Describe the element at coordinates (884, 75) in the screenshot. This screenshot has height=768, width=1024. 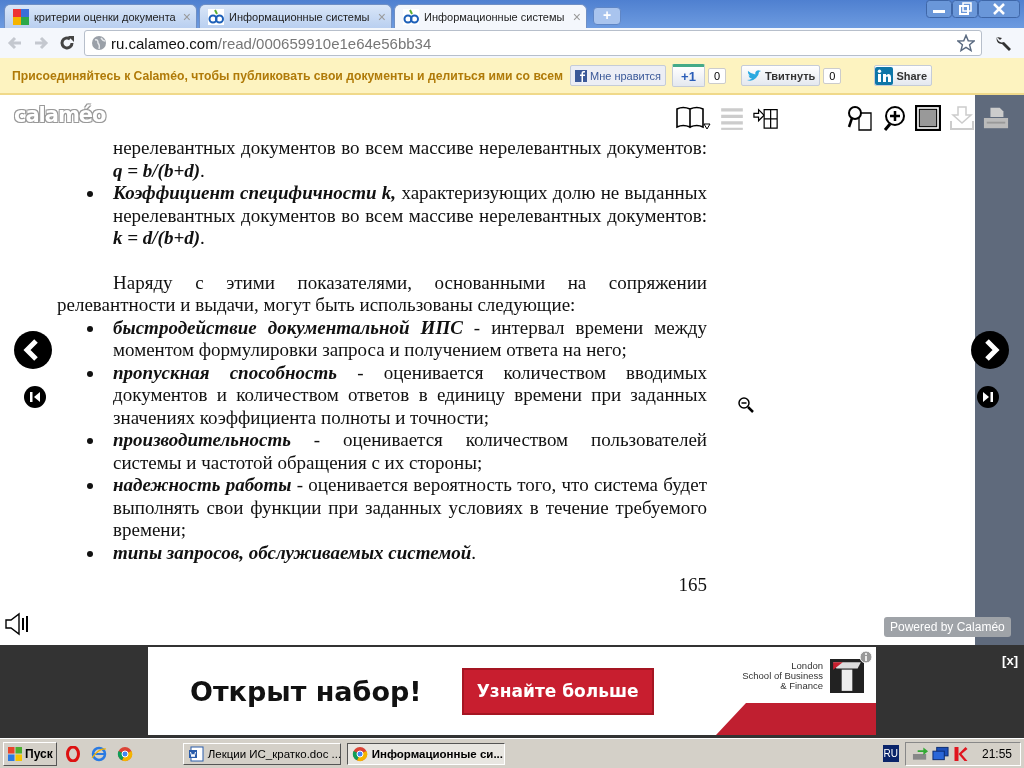
I see `in-square-icon` at that location.